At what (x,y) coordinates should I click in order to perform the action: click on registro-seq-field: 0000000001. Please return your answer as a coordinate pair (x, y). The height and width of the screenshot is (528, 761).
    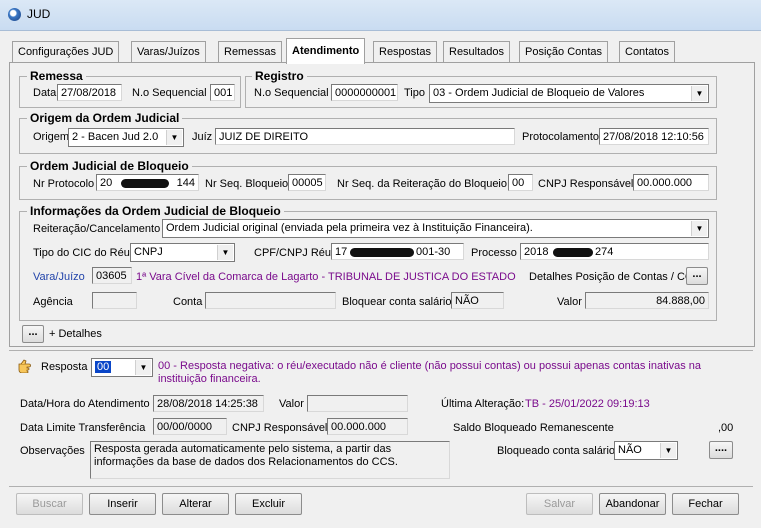
    Looking at the image, I should click on (364, 92).